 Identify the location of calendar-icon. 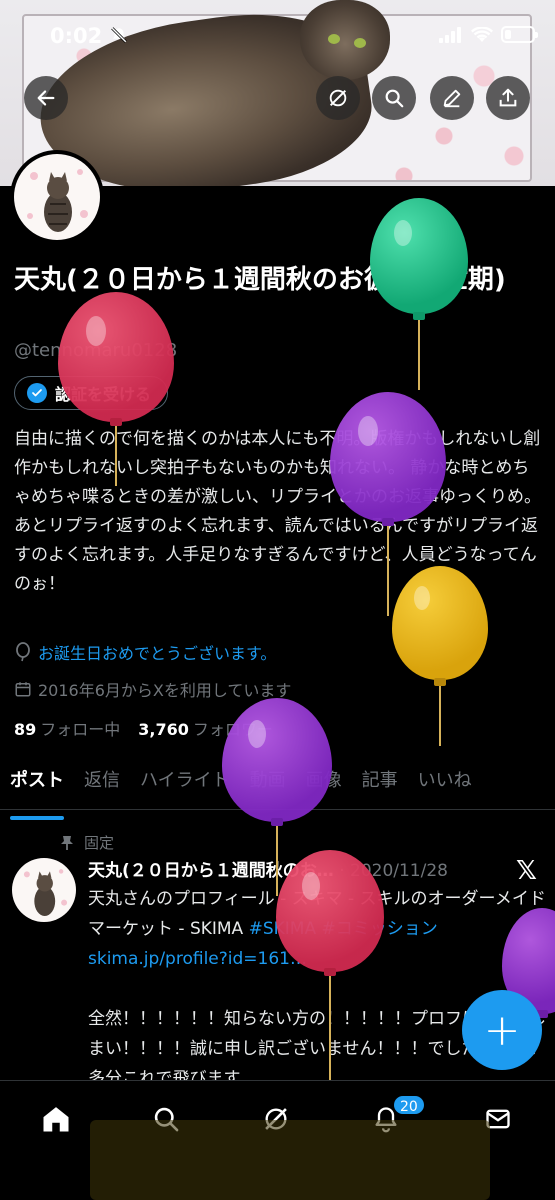
(23, 689).